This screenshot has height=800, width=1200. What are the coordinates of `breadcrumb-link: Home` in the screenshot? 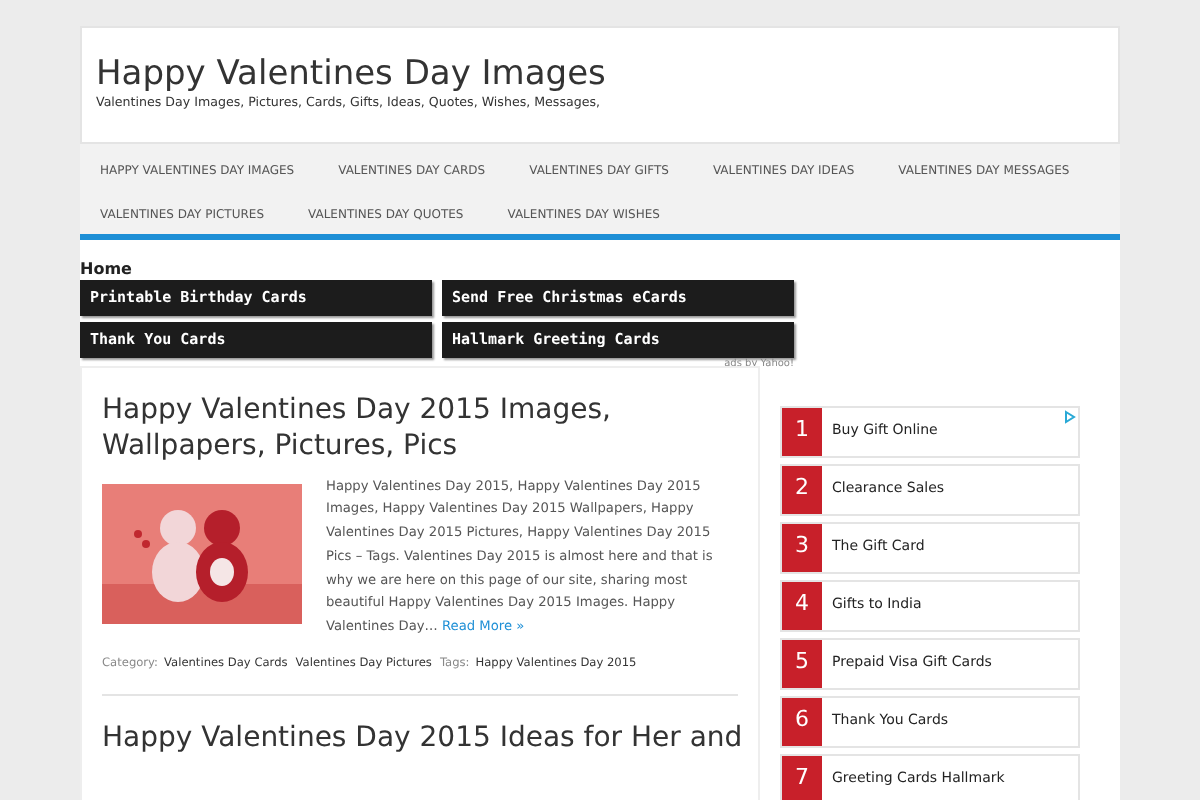 It's located at (106, 269).